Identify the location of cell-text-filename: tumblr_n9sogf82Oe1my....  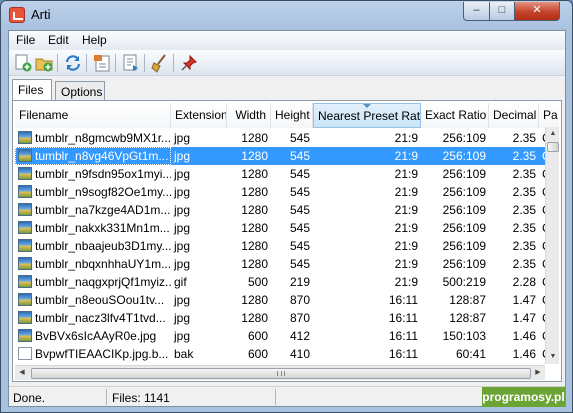
(103, 192).